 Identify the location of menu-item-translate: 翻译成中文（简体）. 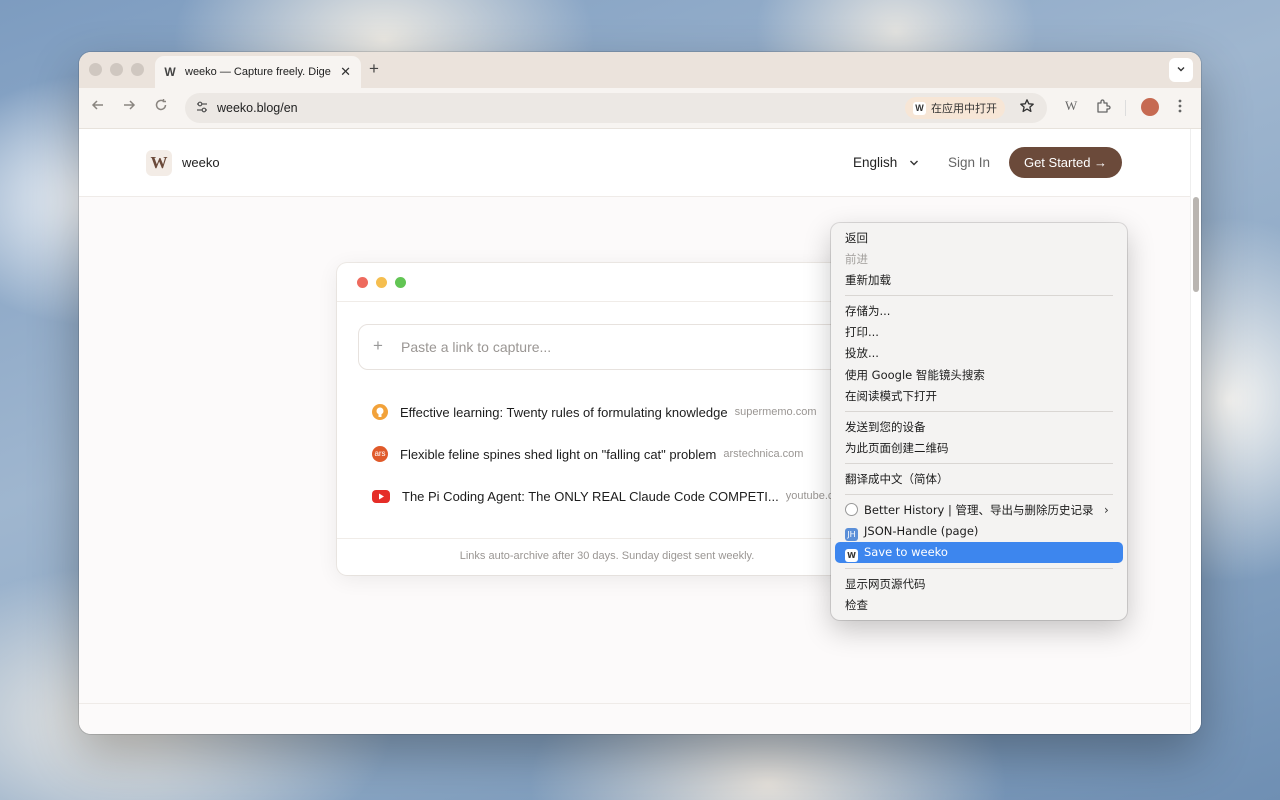
(897, 479).